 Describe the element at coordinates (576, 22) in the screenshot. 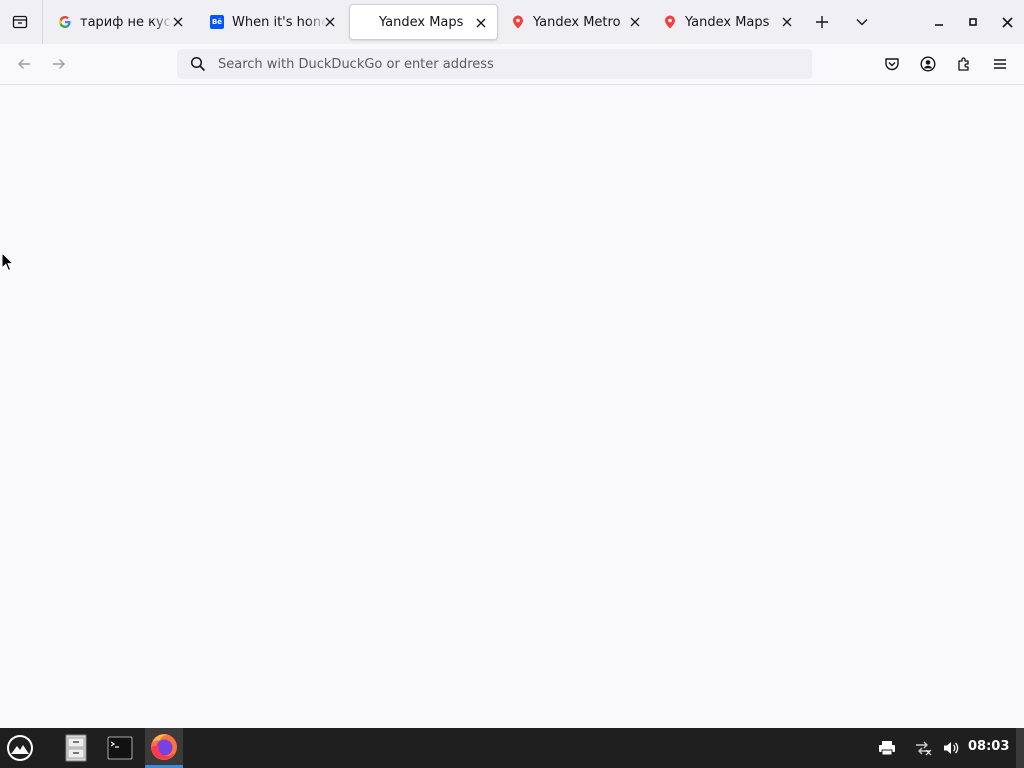

I see `tab-yandex-metro: Yandex Metro` at that location.